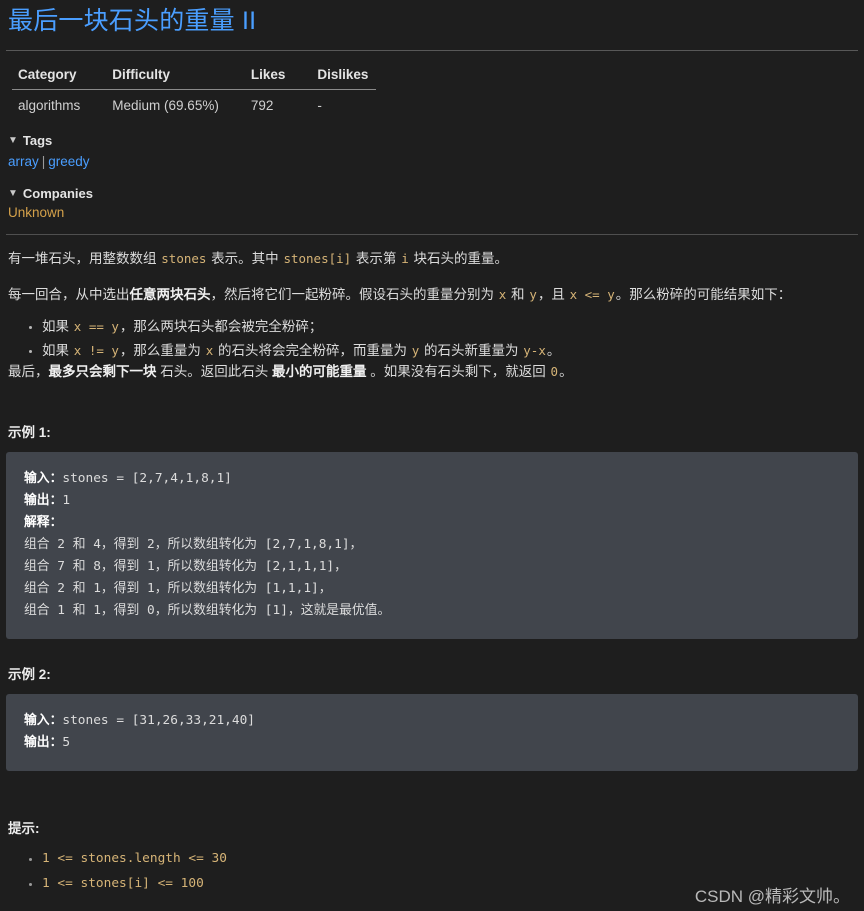  Describe the element at coordinates (317, 259) in the screenshot. I see `inline-code: stones[i]` at that location.